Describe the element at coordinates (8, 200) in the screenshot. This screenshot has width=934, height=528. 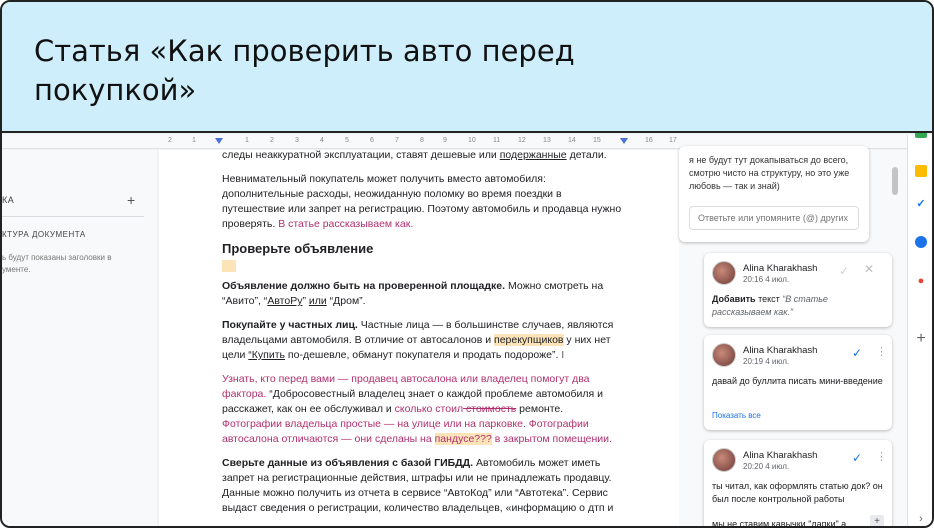
I see `summary-heading: КА` at that location.